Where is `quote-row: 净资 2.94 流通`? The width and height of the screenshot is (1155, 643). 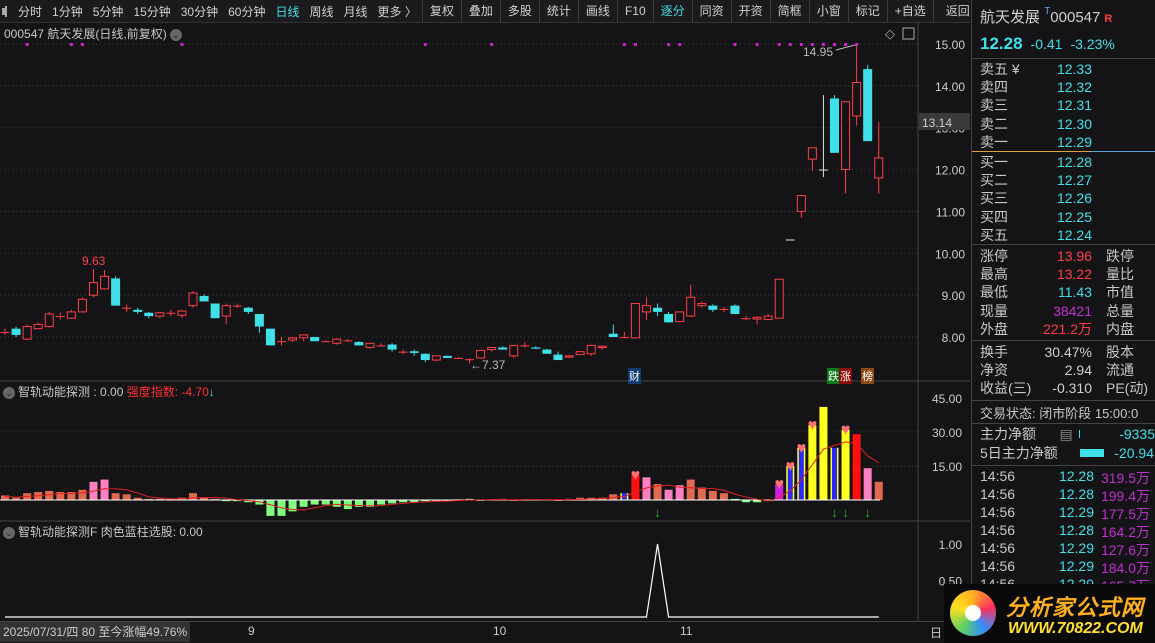
quote-row: 净资 2.94 流通 is located at coordinates (1063, 370).